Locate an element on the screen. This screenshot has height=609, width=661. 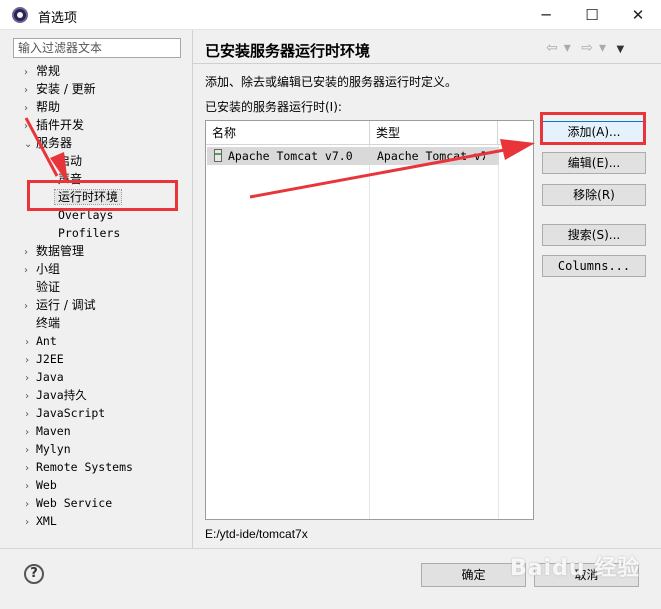
chevron-right-icon: › is located at coordinates (30, 523).